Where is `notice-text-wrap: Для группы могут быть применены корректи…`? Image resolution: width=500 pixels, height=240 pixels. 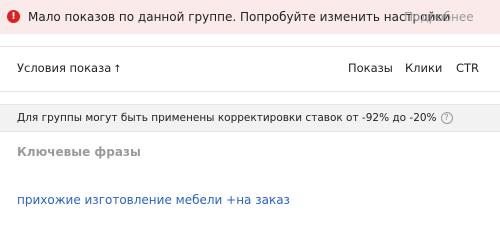 notice-text-wrap: Для группы могут быть применены корректи… is located at coordinates (235, 118).